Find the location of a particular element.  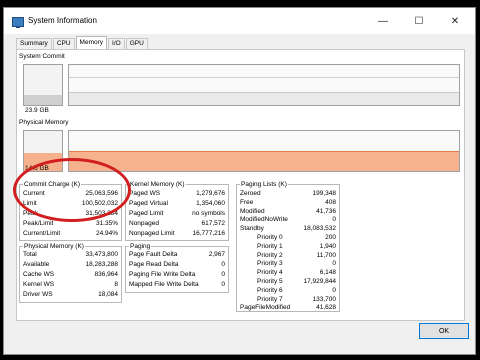

minimize-button: — is located at coordinates (383, 21).